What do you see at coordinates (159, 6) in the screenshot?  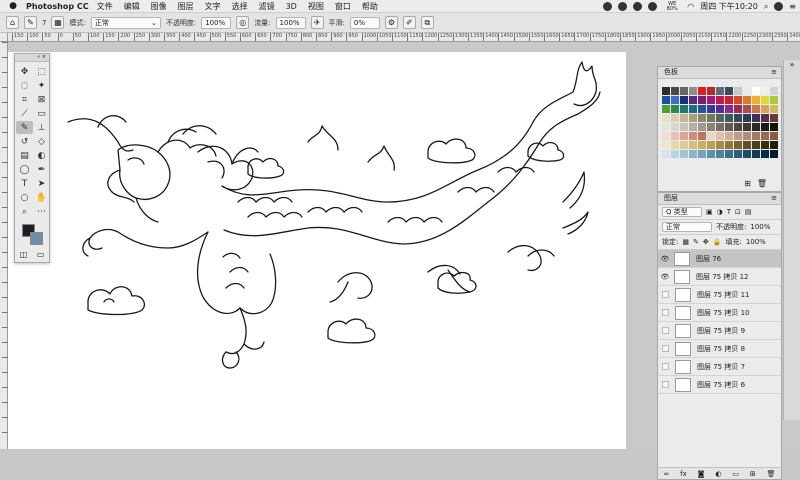 I see `menu-image: 图像` at bounding box center [159, 6].